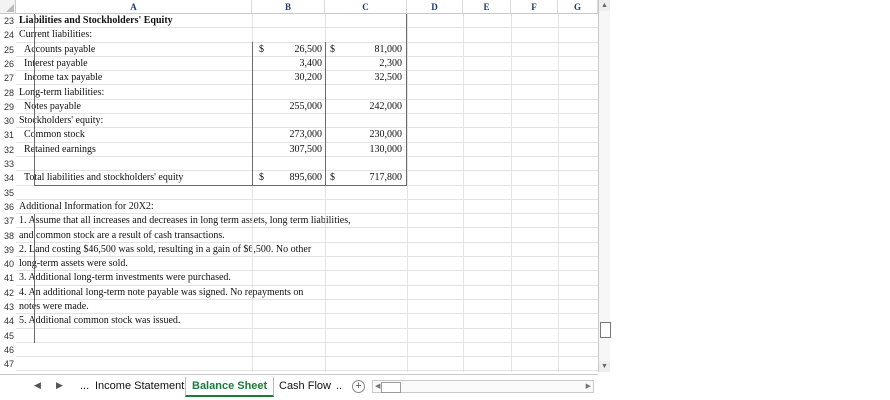 This screenshot has height=400, width=890. I want to click on row-number: 46, so click(8, 350).